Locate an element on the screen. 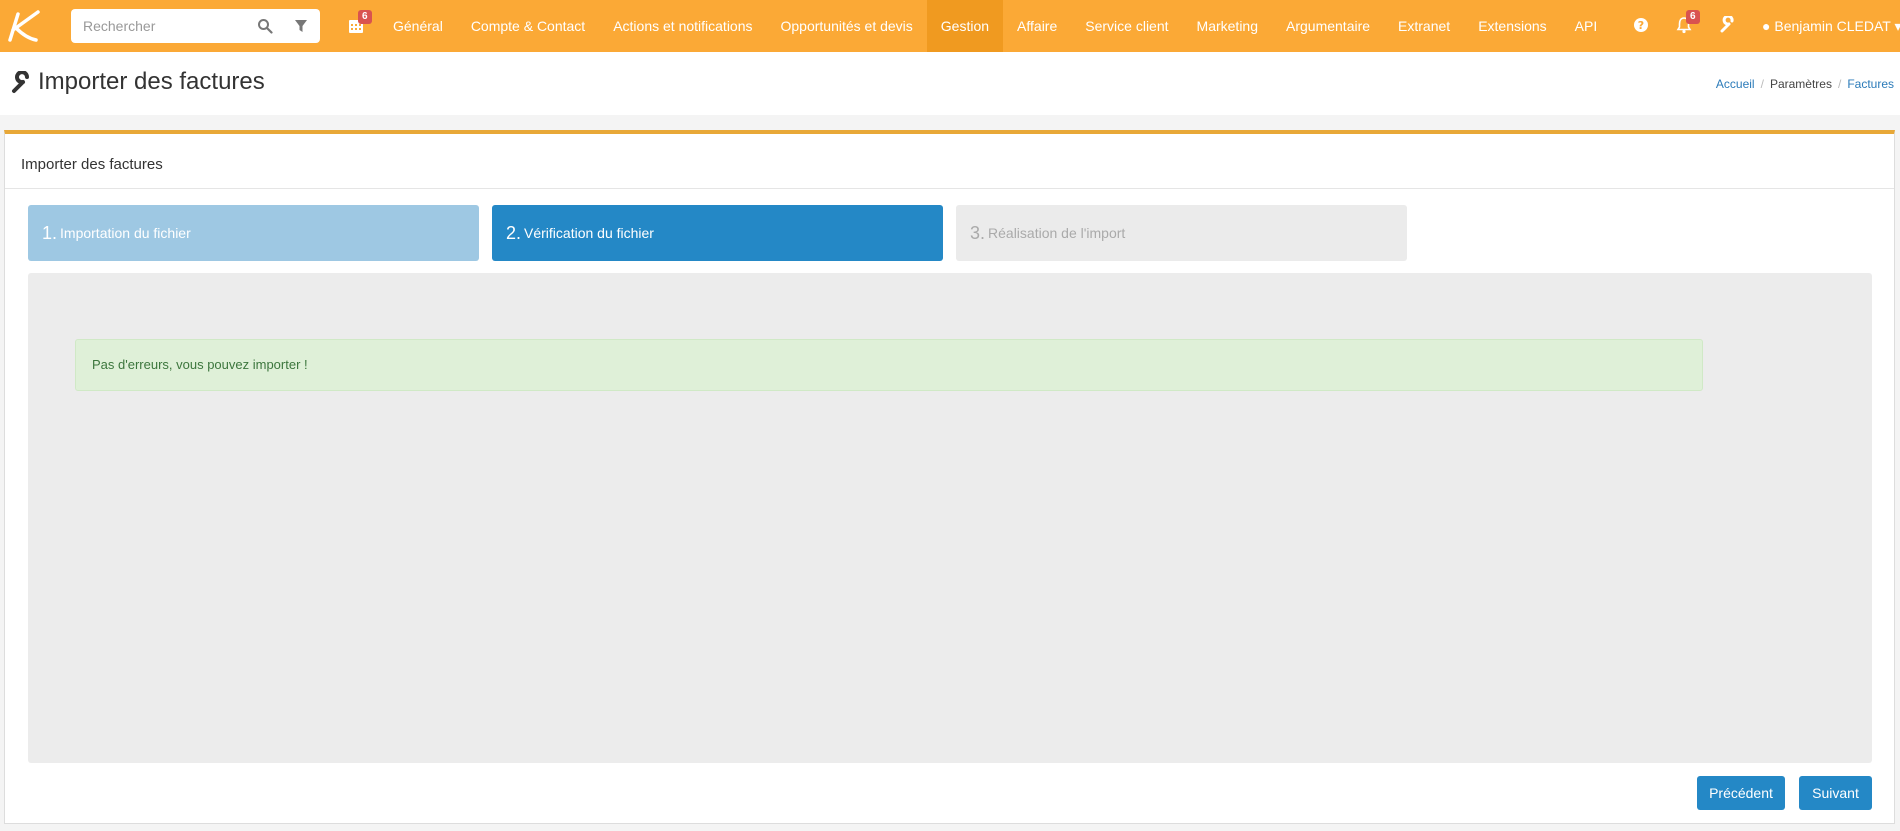  search-icon is located at coordinates (265, 26).